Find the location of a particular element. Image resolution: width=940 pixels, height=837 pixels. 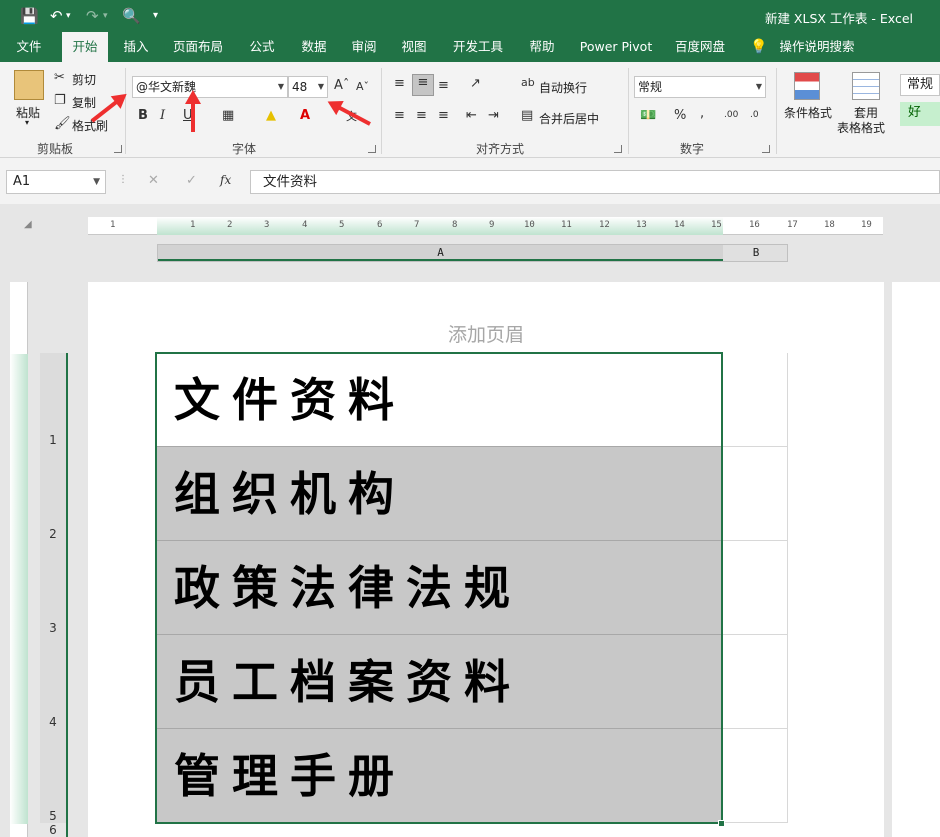

tell-me-search: 操作说明搜索 is located at coordinates (817, 47).